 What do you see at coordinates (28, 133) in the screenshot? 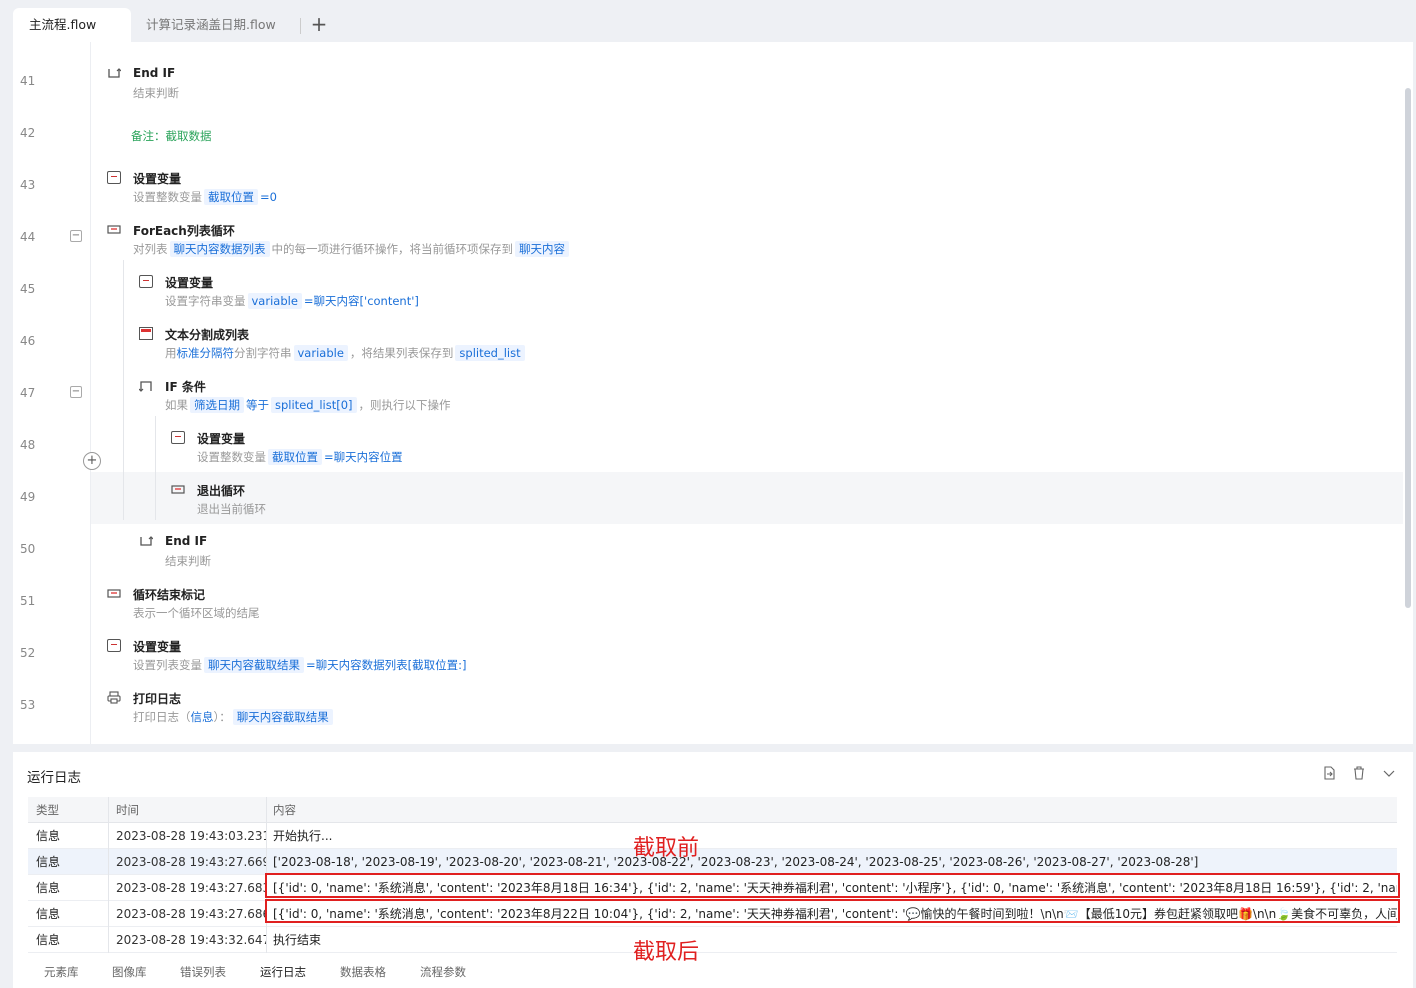
I see `line-number: 42` at bounding box center [28, 133].